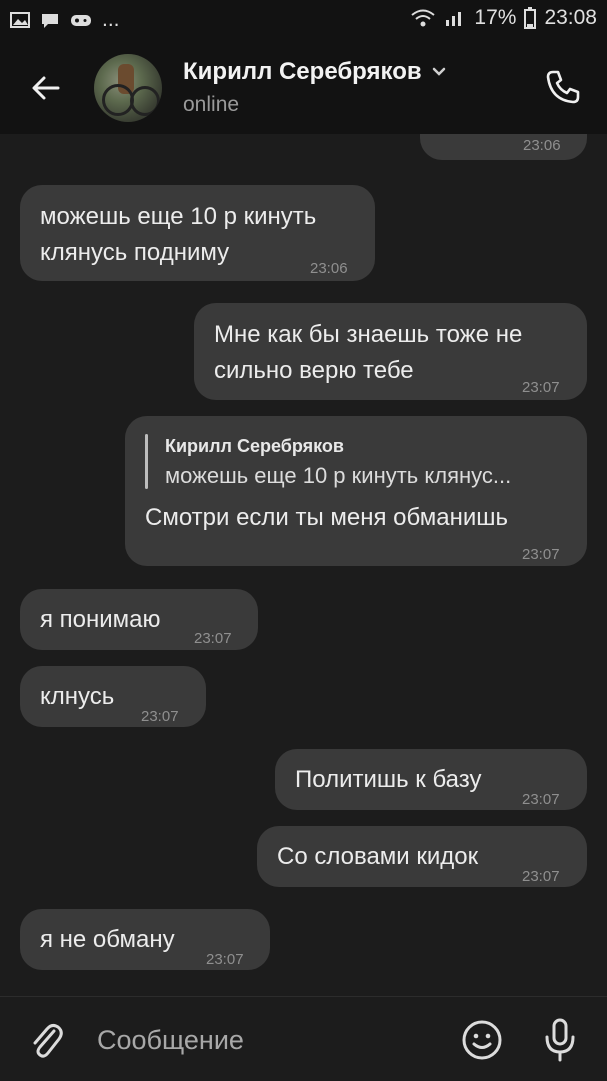 The width and height of the screenshot is (607, 1081). Describe the element at coordinates (314, 370) in the screenshot. I see `message-text: сильно верю тебе` at that location.